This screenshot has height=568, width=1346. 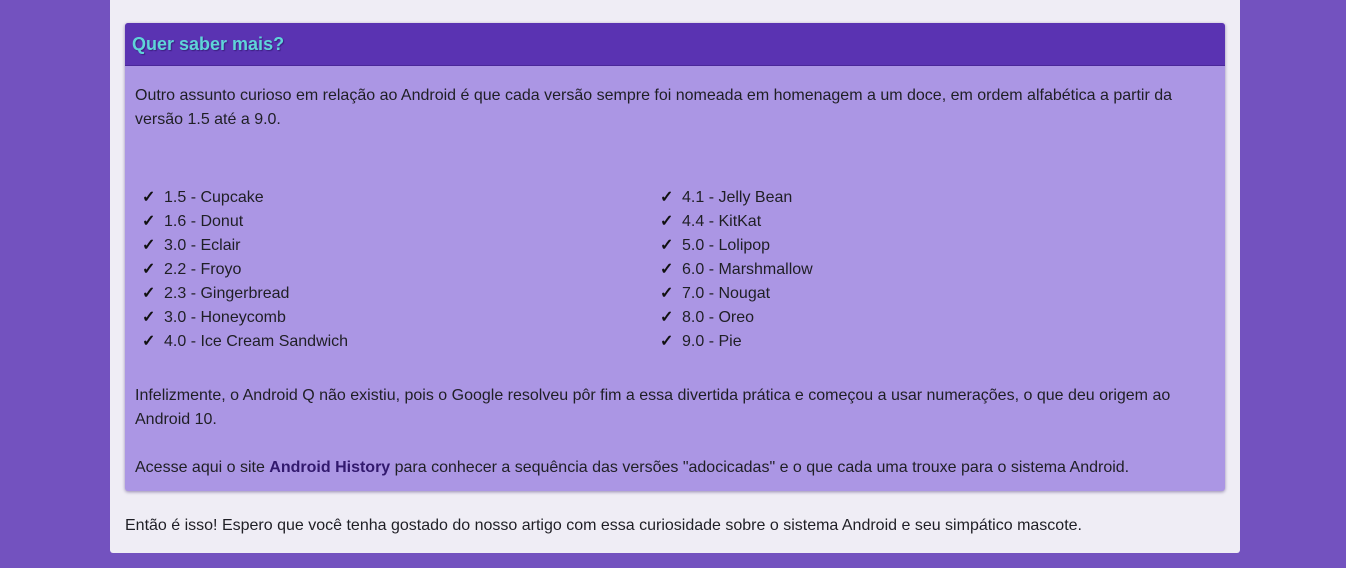 I want to click on version-list-item: ✓ 2.2 - Froyo, so click(x=245, y=270).